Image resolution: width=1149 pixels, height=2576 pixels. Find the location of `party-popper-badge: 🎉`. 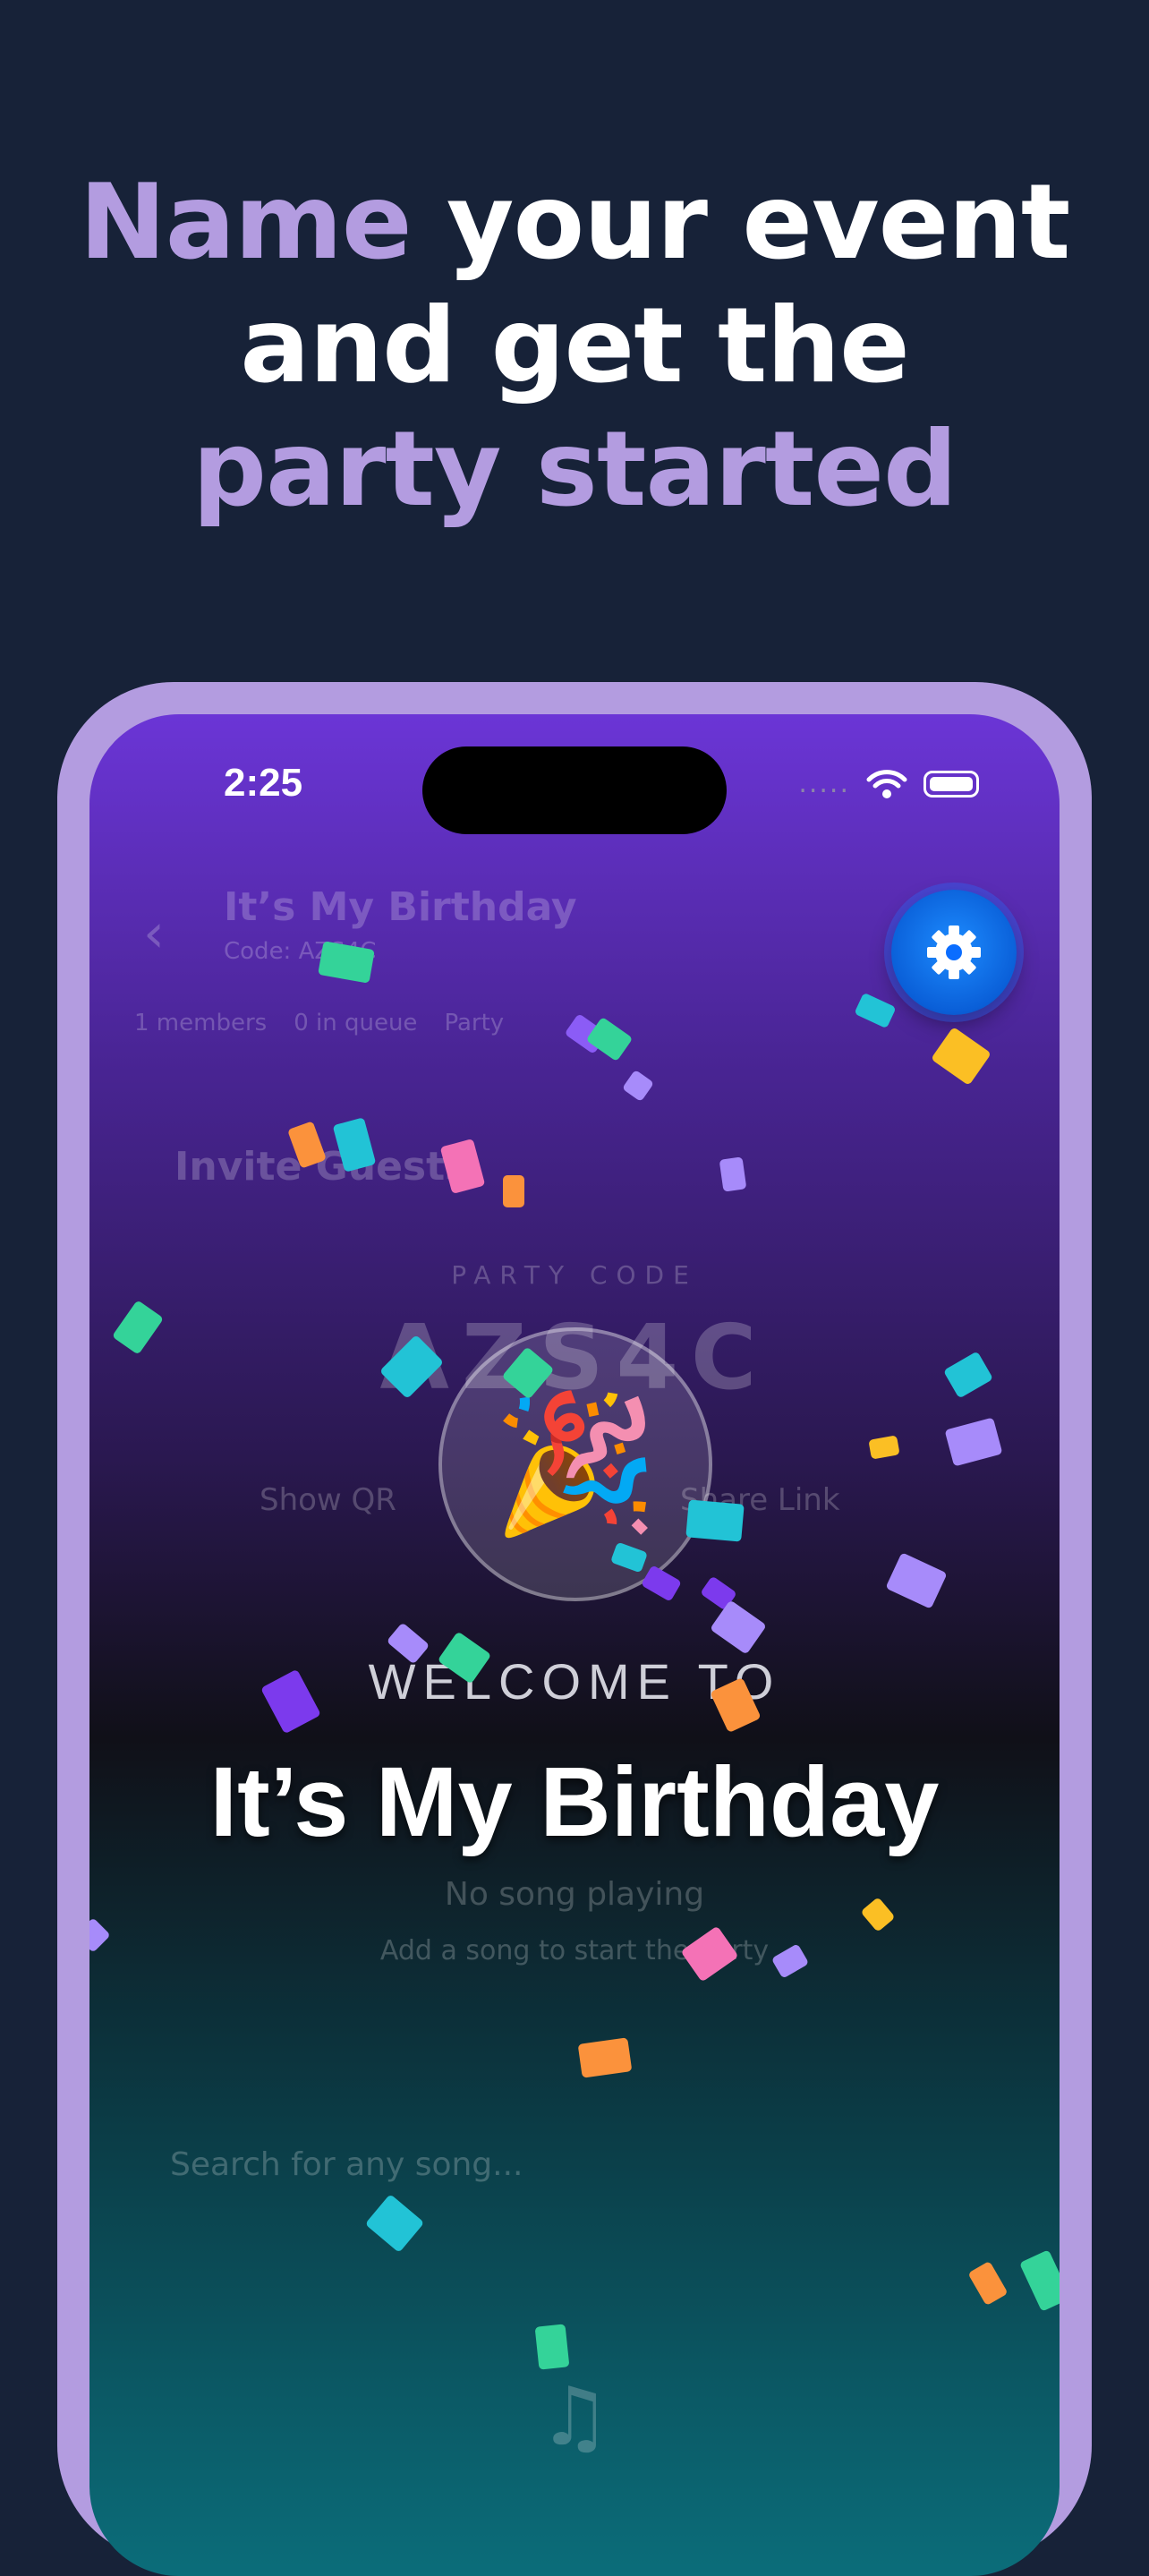

party-popper-badge: 🎉 is located at coordinates (575, 1464).